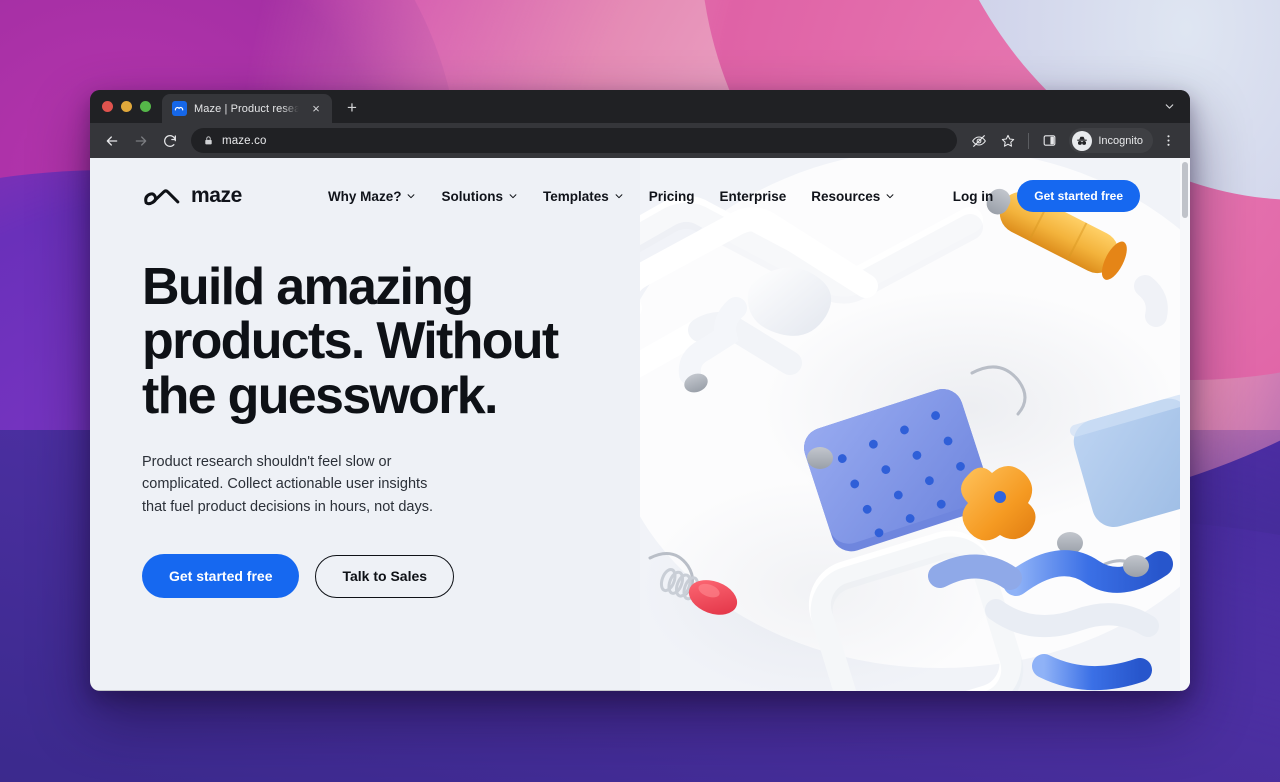 The height and width of the screenshot is (782, 1280). I want to click on maximize-window-button, so click(145, 106).